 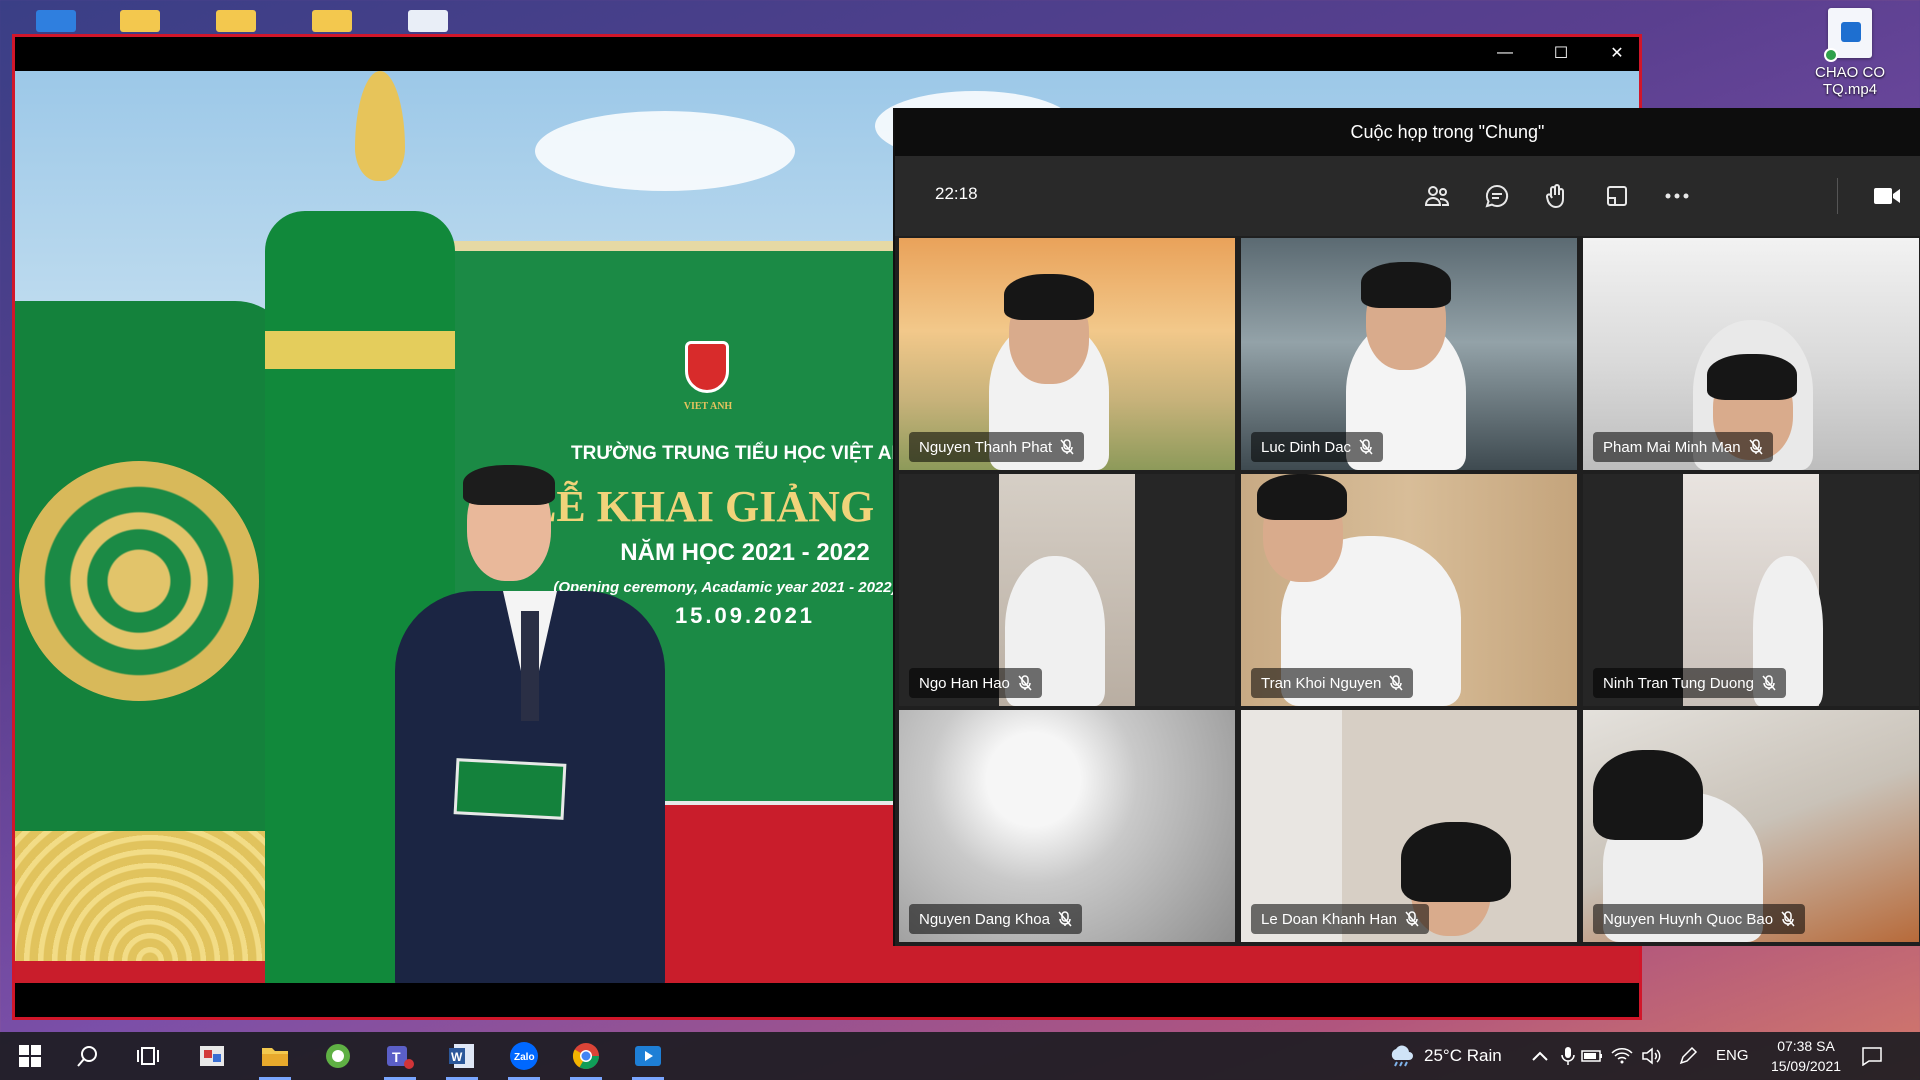 I want to click on participant-tile: Nguyen Dang Khoa, so click(x=1067, y=826).